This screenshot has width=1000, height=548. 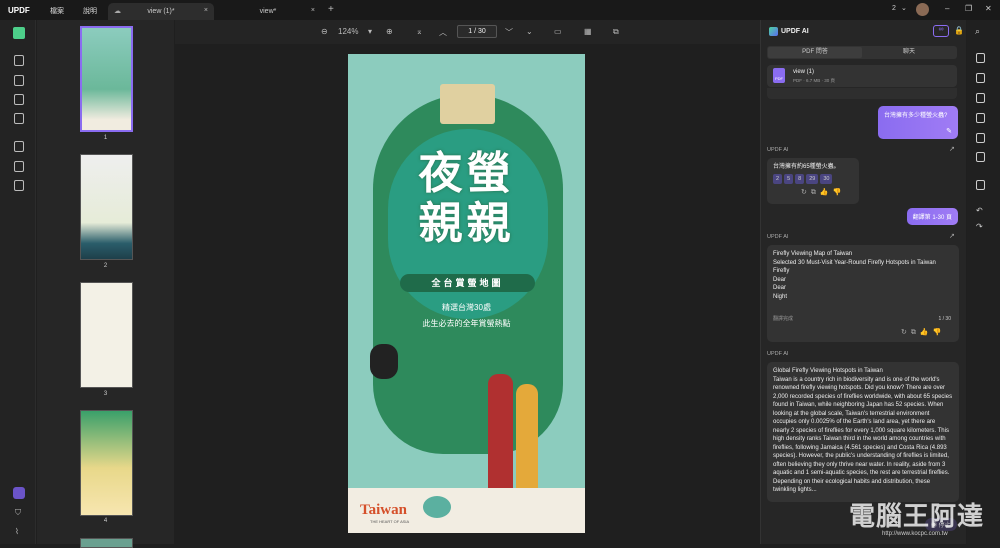 I want to click on first-page-icon: ⌅, so click(x=419, y=31).